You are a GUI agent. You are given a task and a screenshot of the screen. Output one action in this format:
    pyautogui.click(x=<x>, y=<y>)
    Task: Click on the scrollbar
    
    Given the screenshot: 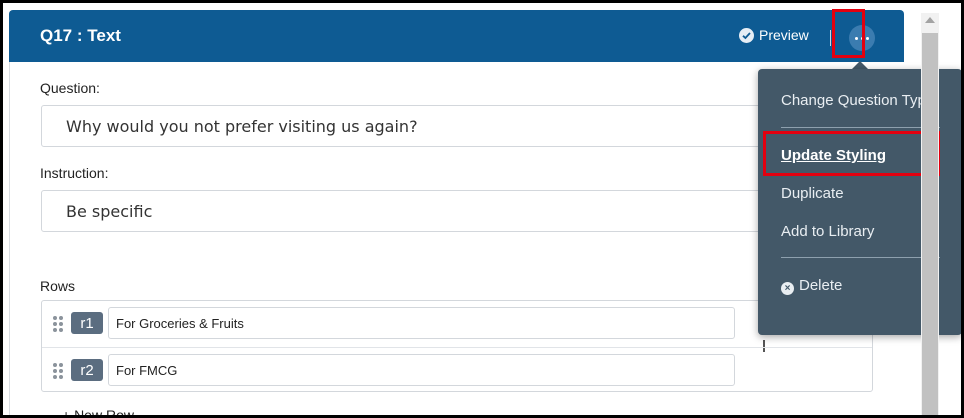 What is the action you would take?
    pyautogui.click(x=930, y=214)
    